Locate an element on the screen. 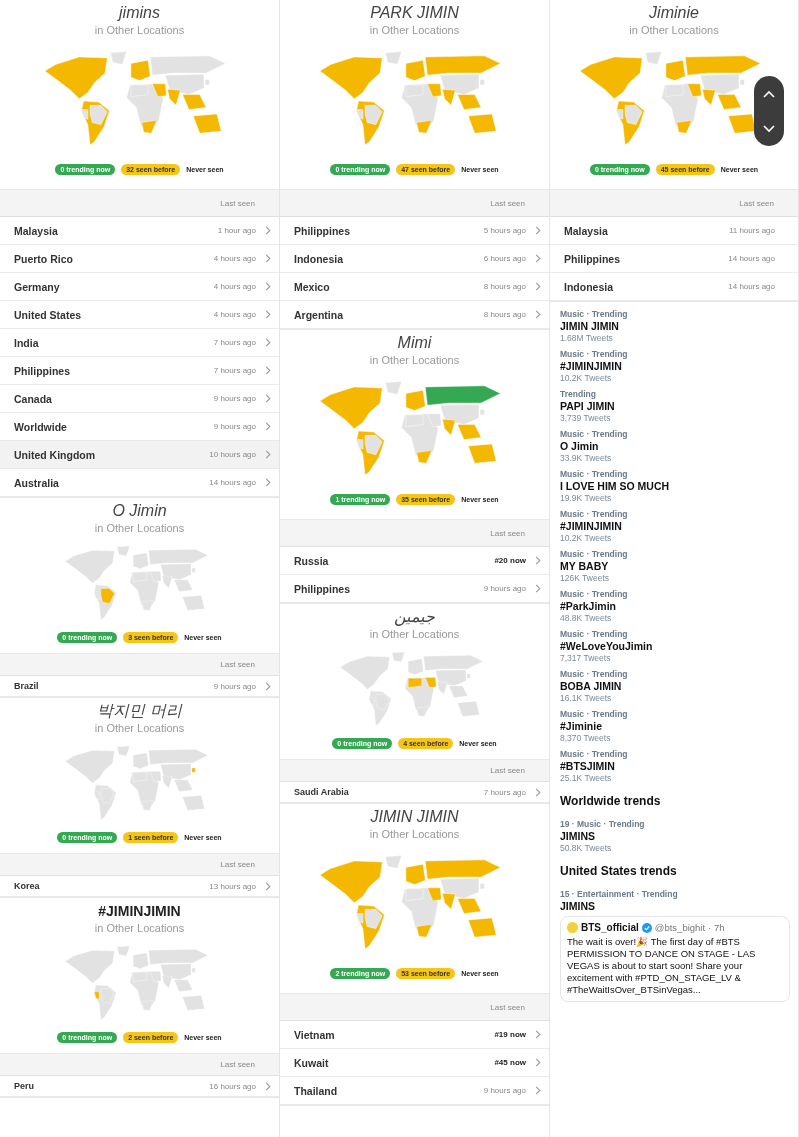 The height and width of the screenshot is (1137, 799). country-name: India is located at coordinates (27, 342).